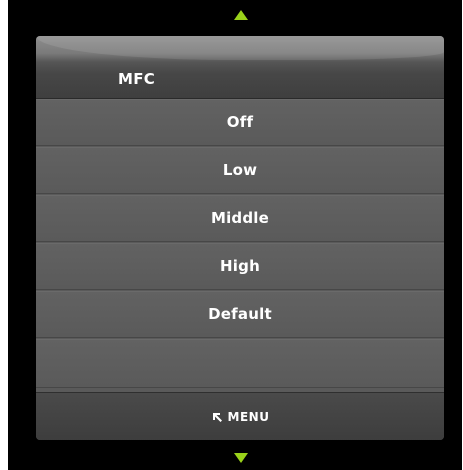 The width and height of the screenshot is (463, 470). Describe the element at coordinates (240, 48) in the screenshot. I see `header-sheen` at that location.